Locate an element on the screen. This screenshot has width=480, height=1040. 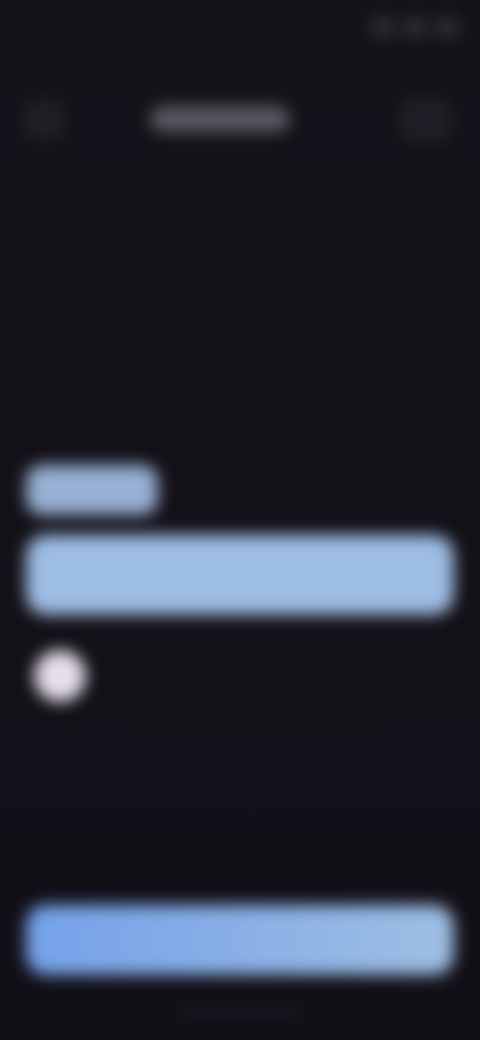
header is located at coordinates (240, 120).